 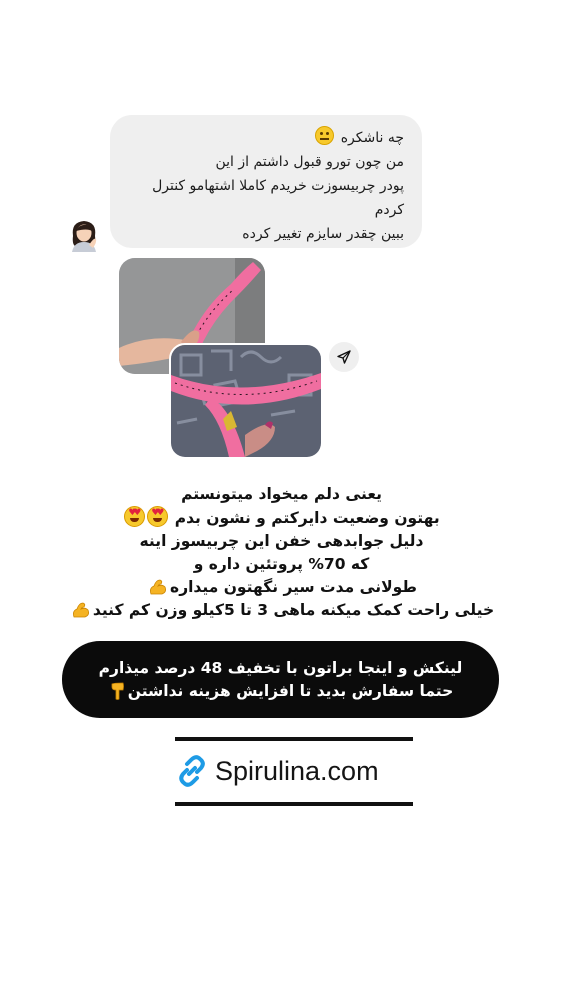 What do you see at coordinates (297, 771) in the screenshot?
I see `link-text: Spirulina.com` at bounding box center [297, 771].